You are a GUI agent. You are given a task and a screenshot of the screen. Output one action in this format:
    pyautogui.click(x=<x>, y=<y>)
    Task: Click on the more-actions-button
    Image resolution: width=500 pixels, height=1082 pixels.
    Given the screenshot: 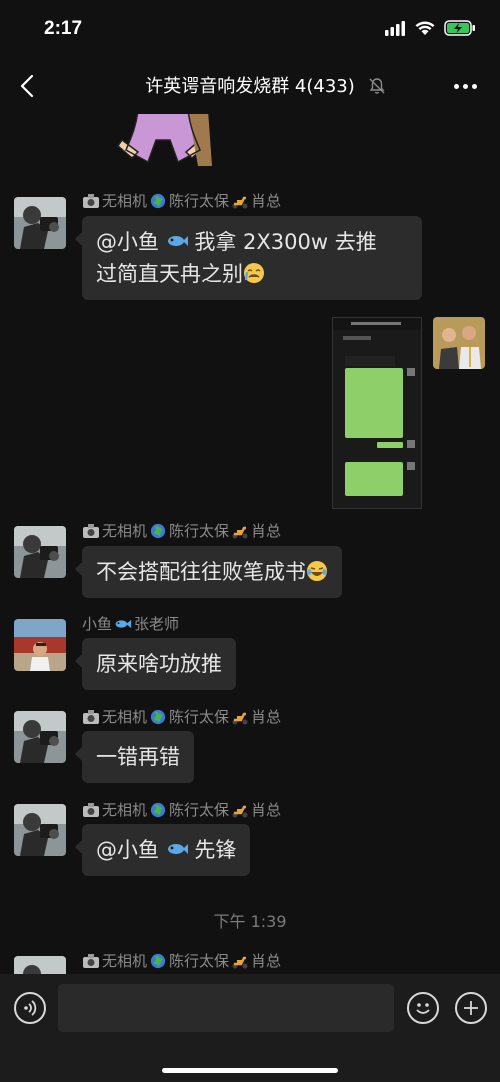 What is the action you would take?
    pyautogui.click(x=471, y=1008)
    